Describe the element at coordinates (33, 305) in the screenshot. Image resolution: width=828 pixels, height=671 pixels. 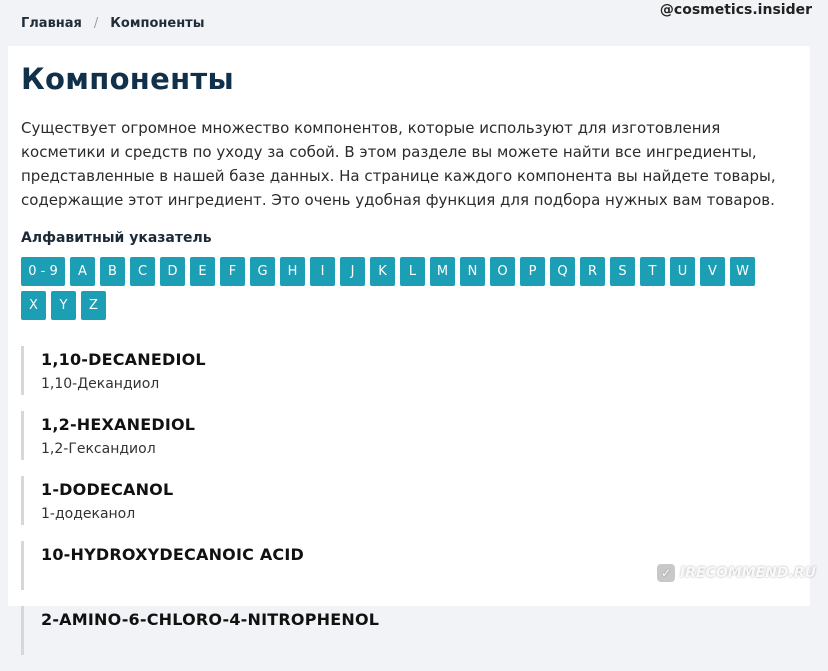
I see `letter-button-x: X` at that location.